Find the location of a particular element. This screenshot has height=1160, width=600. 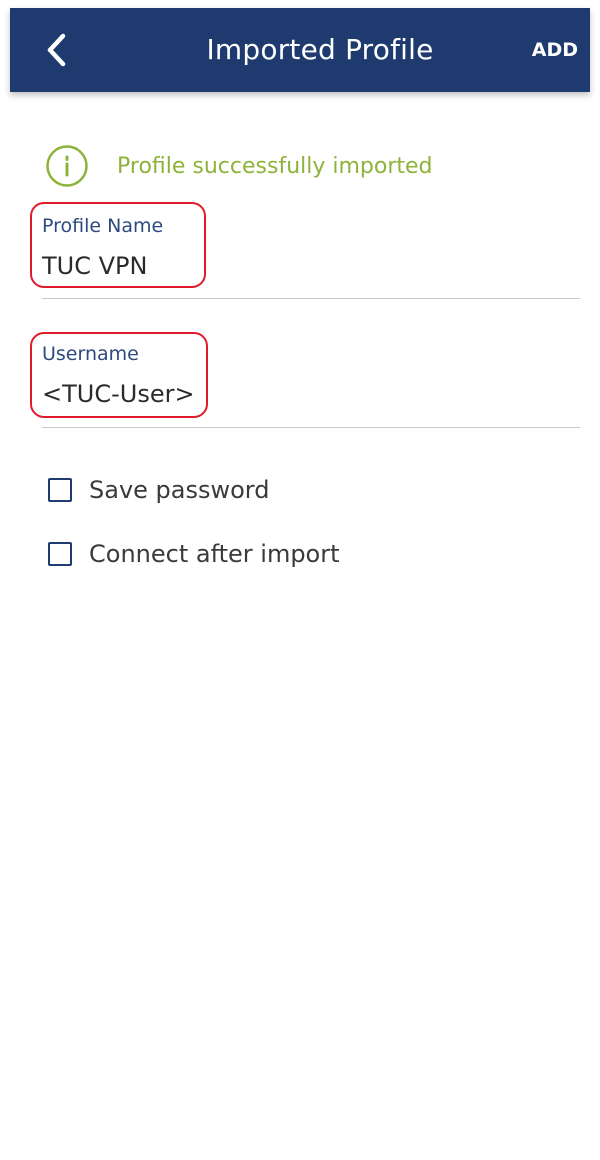

info-icon is located at coordinates (67, 166).